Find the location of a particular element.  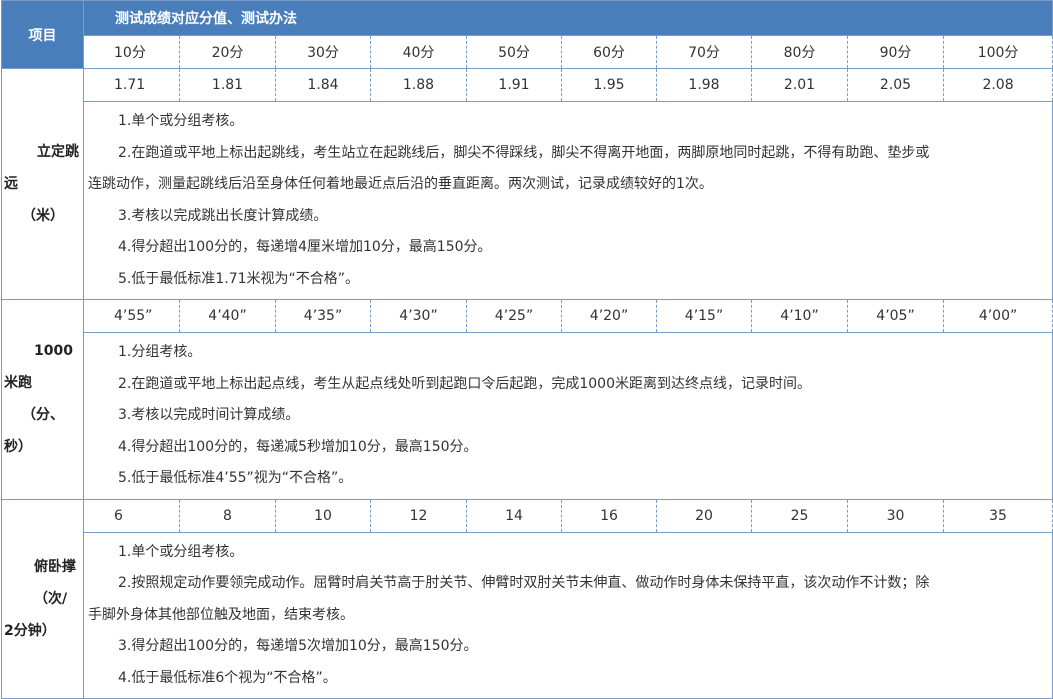

value-cell: 2.08 is located at coordinates (997, 85).